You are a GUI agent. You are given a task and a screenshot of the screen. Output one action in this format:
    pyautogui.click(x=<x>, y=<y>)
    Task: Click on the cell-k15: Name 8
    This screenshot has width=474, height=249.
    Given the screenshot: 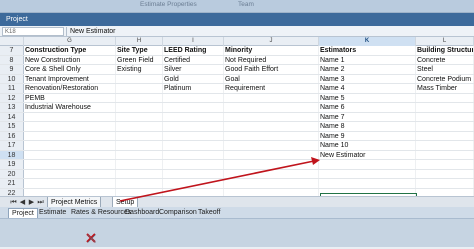 What is the action you would take?
    pyautogui.click(x=367, y=126)
    